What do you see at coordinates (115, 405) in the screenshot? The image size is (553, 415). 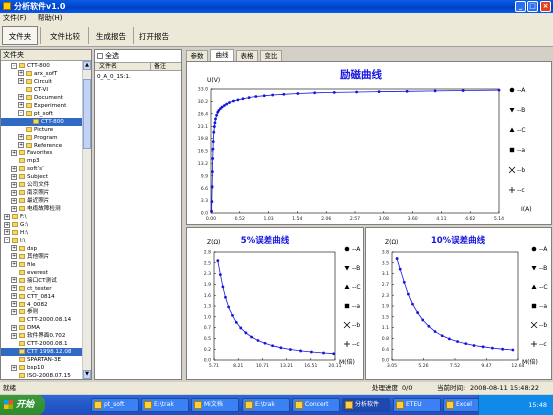 I see `taskbar-task: pt_soft` at bounding box center [115, 405].